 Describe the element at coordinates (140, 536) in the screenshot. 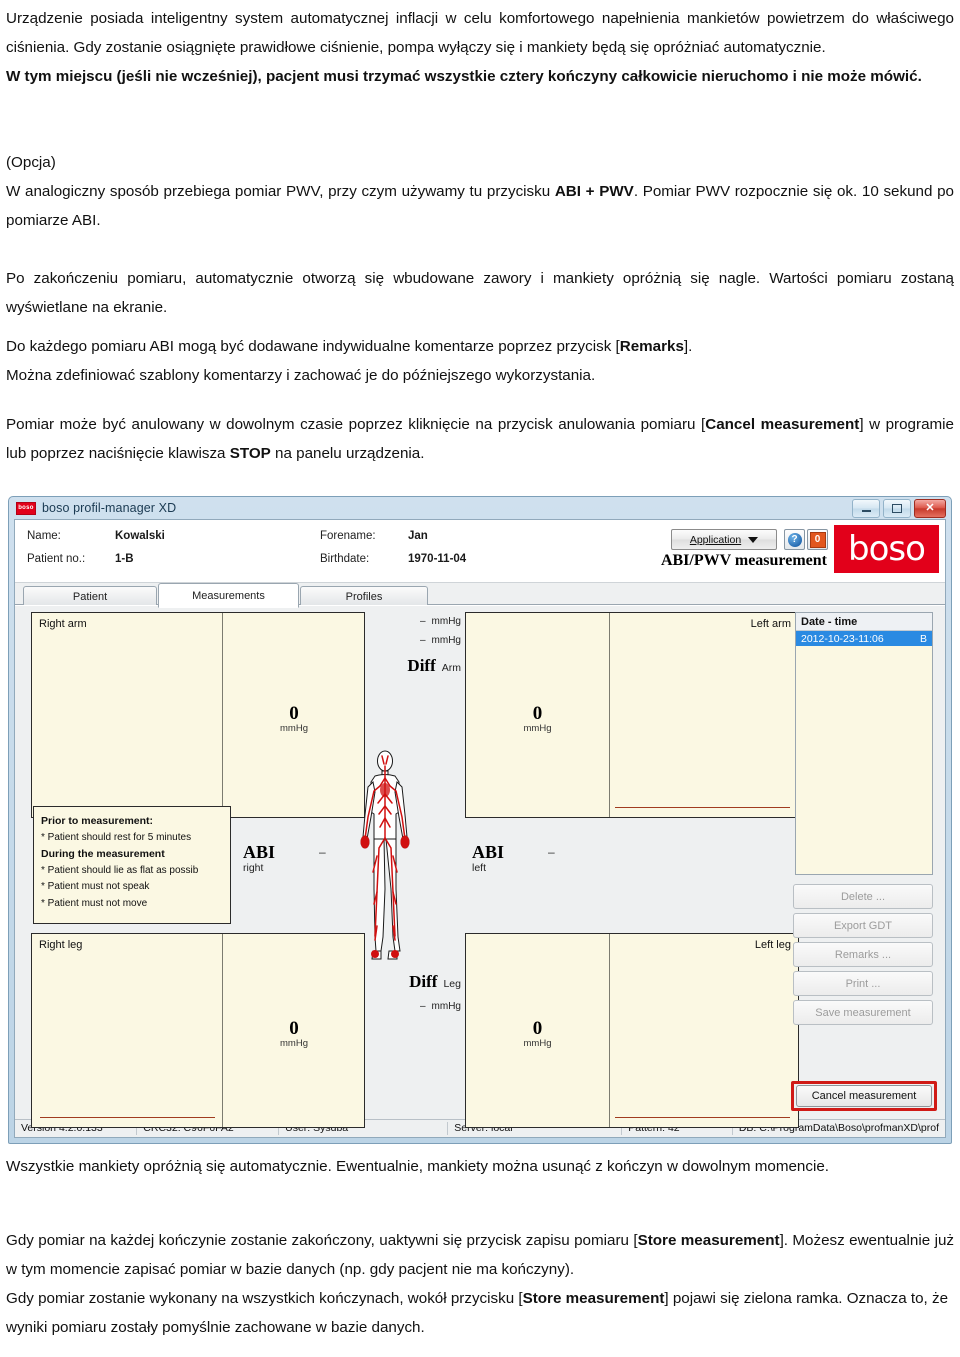

I see `name-value: Kowalski` at that location.